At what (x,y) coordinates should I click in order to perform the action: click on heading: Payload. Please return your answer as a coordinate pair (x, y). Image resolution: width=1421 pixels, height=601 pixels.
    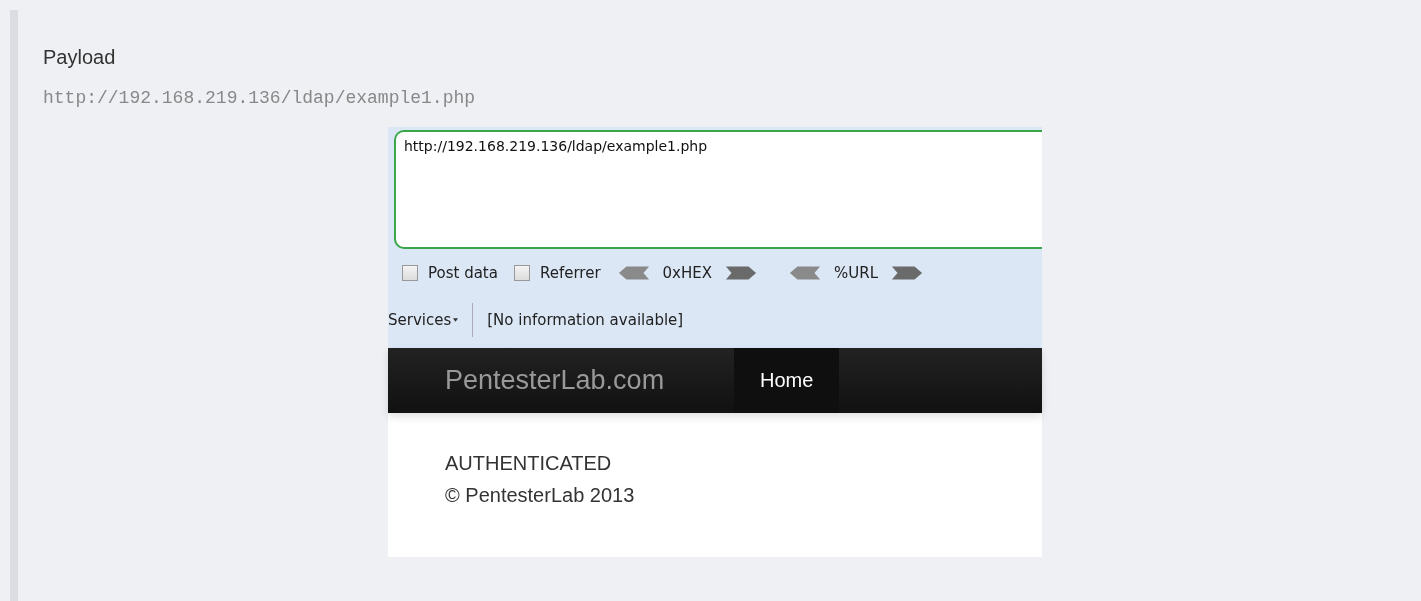
    Looking at the image, I should click on (80, 57).